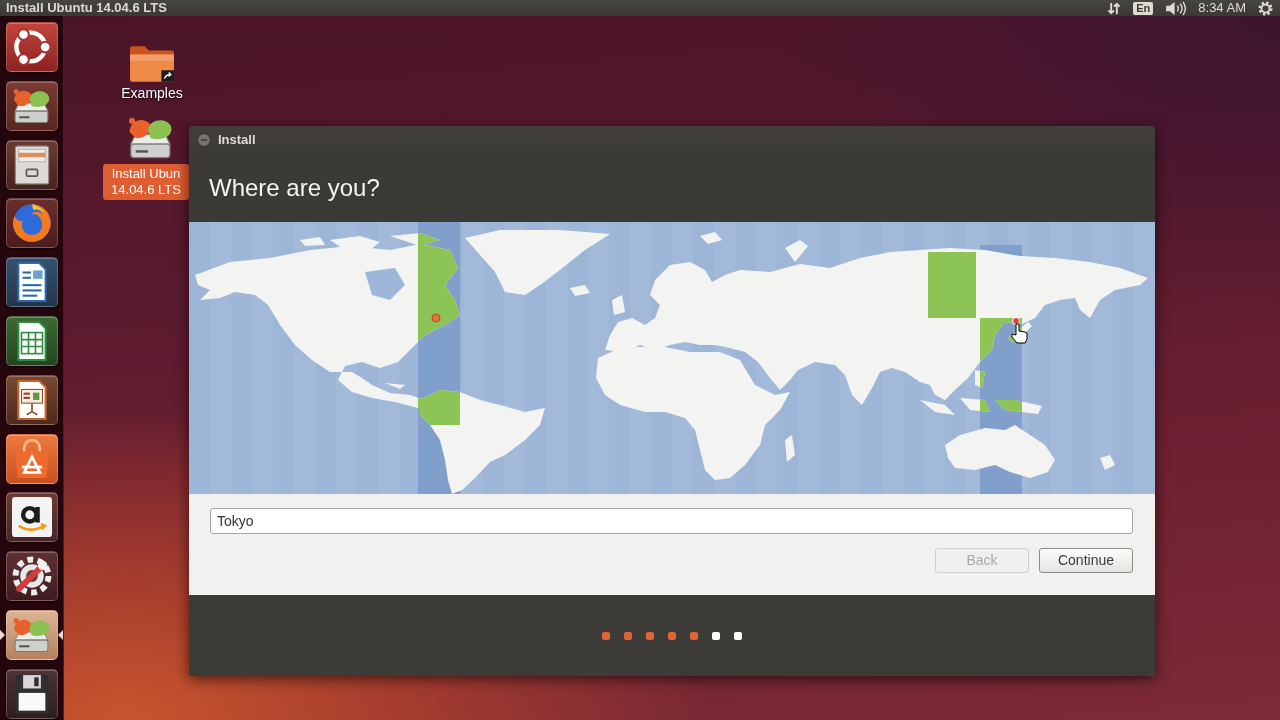  I want to click on letter-smile-logo-icon, so click(32, 517).